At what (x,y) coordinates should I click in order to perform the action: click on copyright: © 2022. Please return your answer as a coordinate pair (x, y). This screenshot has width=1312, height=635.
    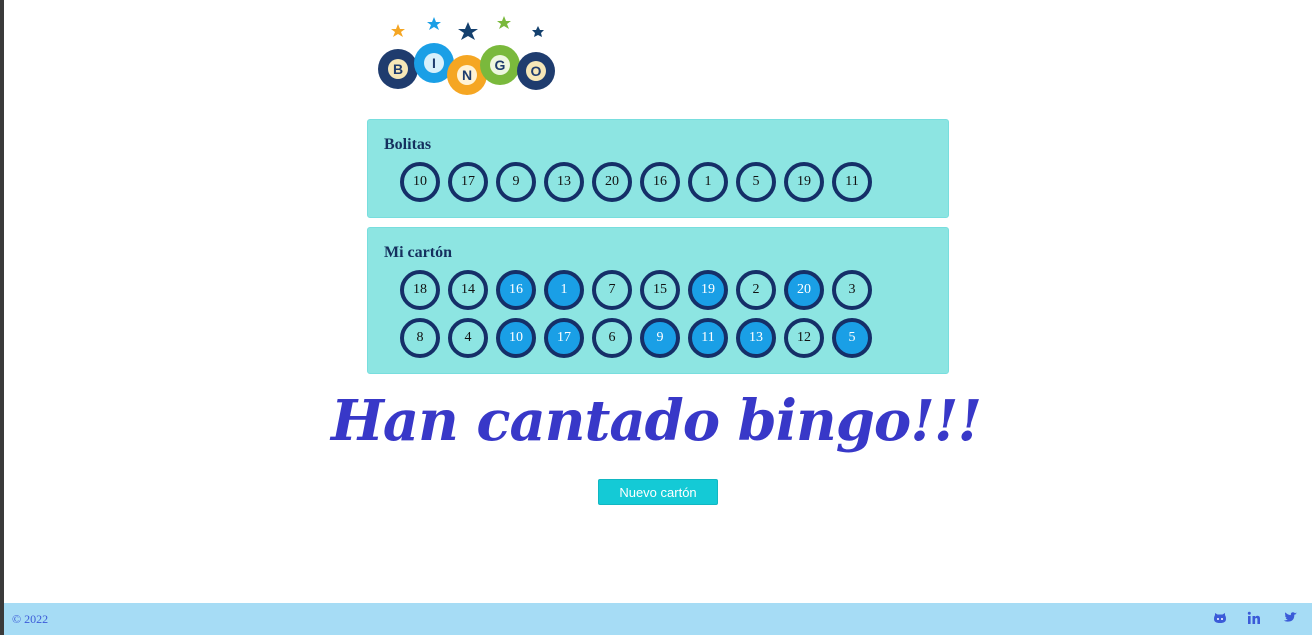
    Looking at the image, I should click on (30, 619).